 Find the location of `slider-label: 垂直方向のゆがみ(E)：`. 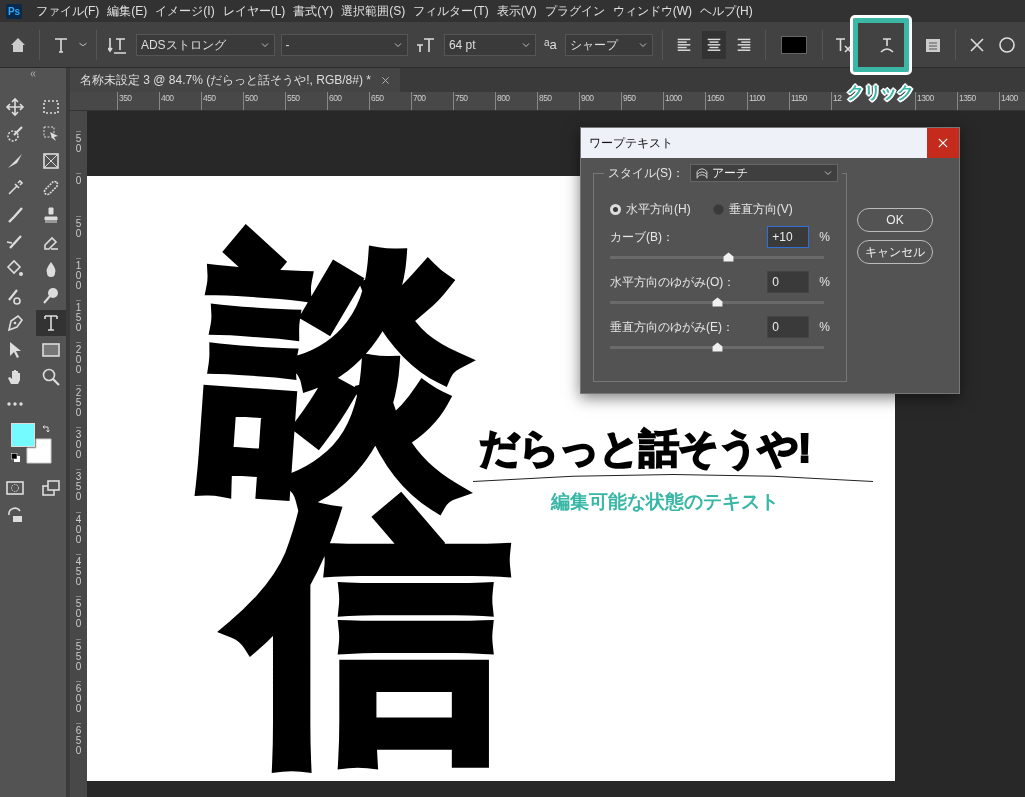

slider-label: 垂直方向のゆがみ(E)： is located at coordinates (672, 327).